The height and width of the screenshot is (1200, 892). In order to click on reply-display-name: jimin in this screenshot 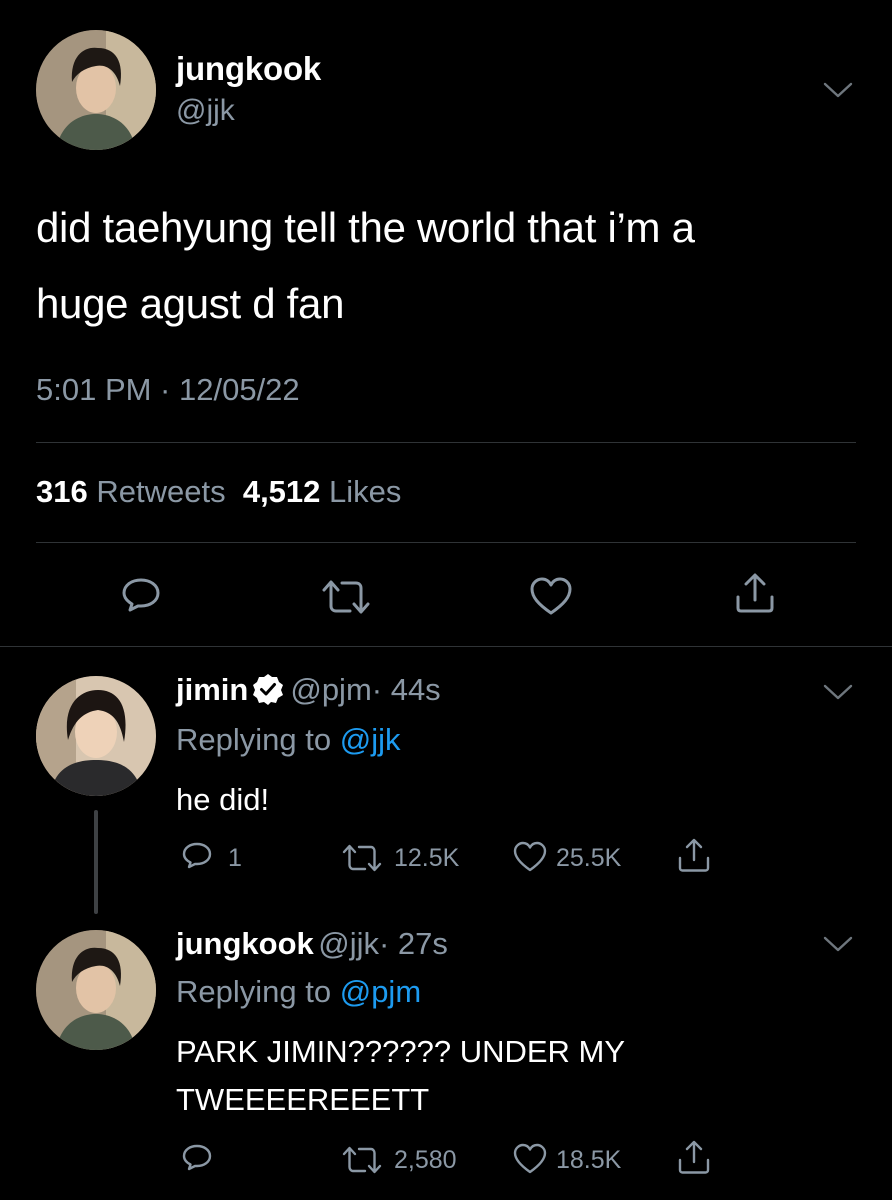, I will do `click(212, 689)`.